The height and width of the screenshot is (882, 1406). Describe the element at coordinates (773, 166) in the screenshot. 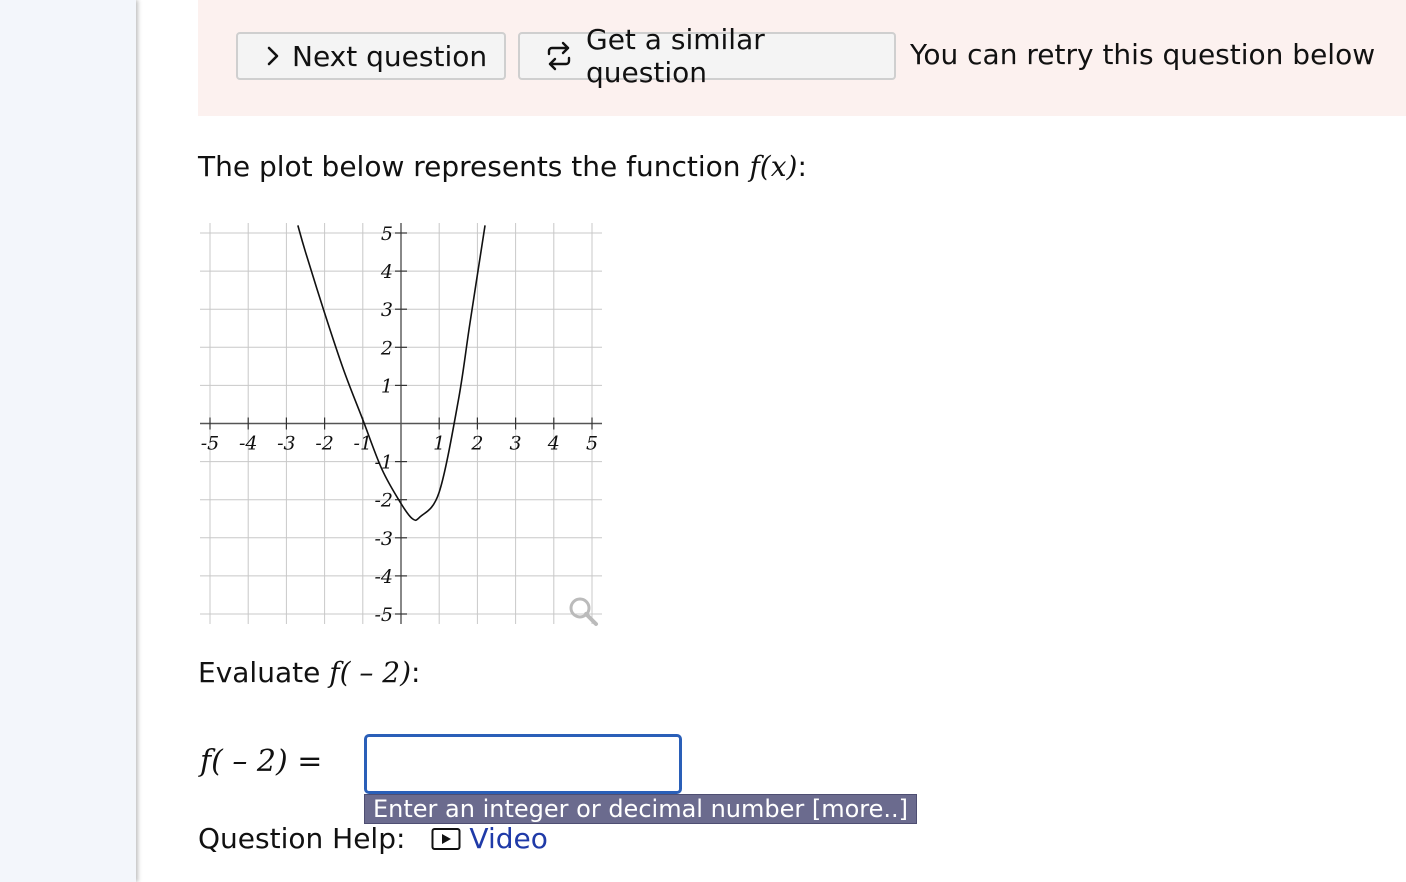

I see `prompt-math: f(x)` at that location.